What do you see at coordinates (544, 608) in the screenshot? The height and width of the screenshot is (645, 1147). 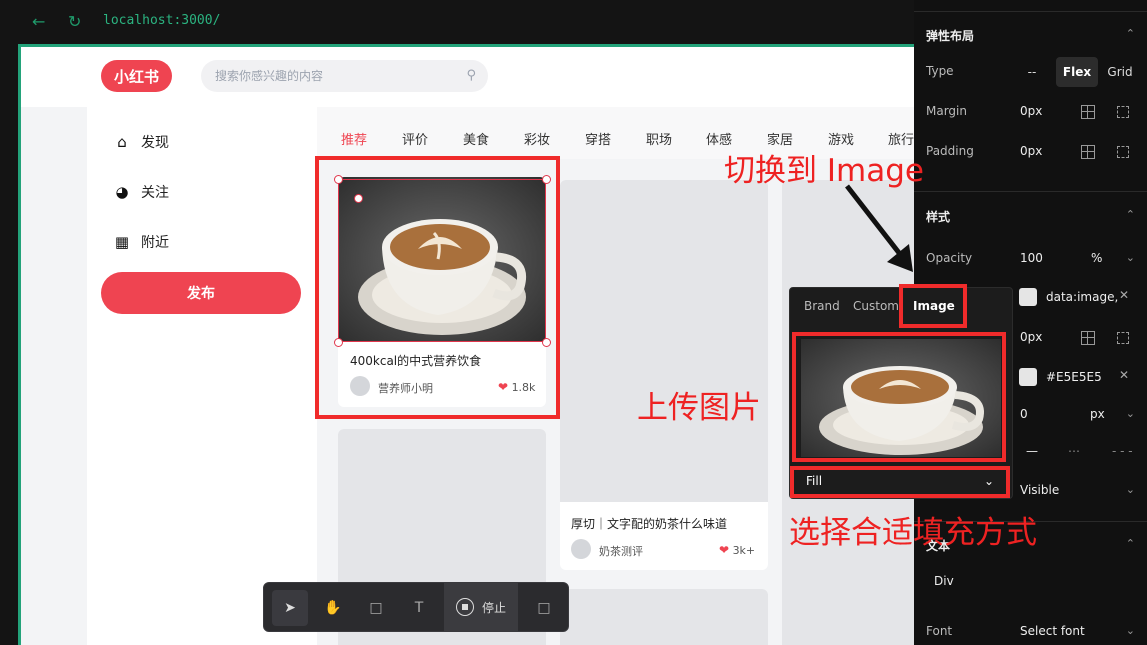 I see `terminal-icon: □` at bounding box center [544, 608].